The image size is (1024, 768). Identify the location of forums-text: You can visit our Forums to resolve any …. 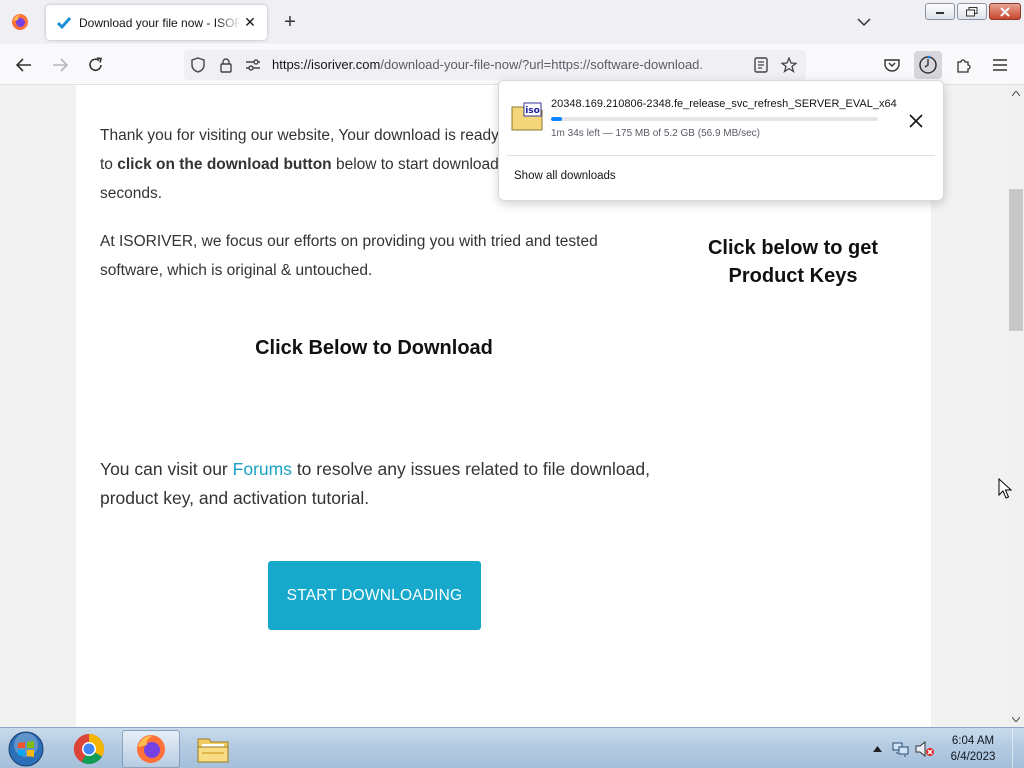
(390, 484).